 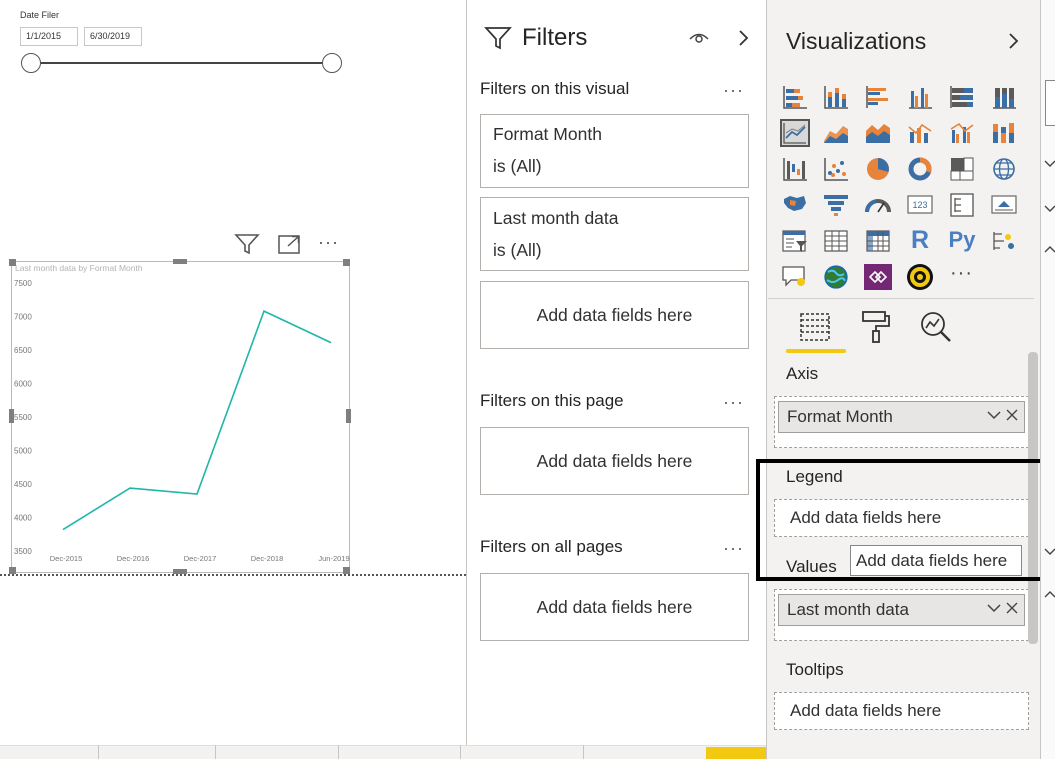 What do you see at coordinates (614, 461) in the screenshot?
I see `page-filters-drop-zone: Add data fields here` at bounding box center [614, 461].